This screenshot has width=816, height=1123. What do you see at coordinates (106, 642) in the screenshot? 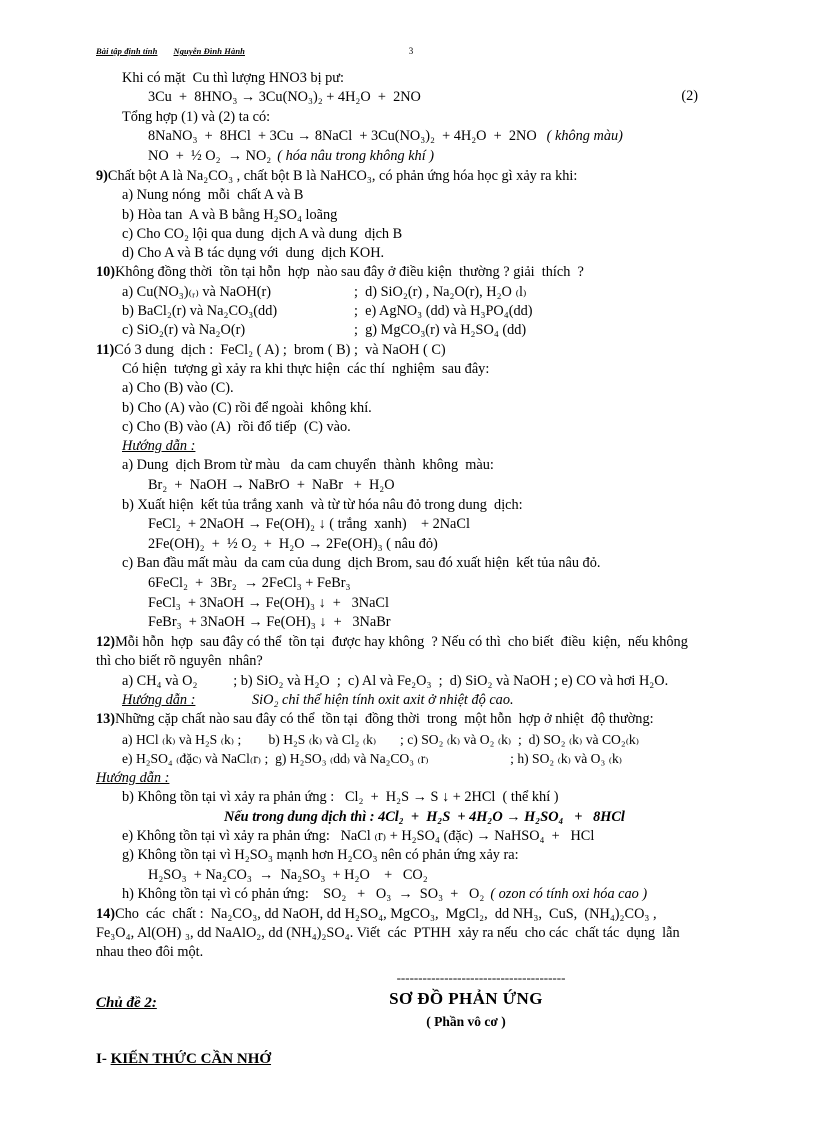
I see `q12-number: 12)` at bounding box center [106, 642].